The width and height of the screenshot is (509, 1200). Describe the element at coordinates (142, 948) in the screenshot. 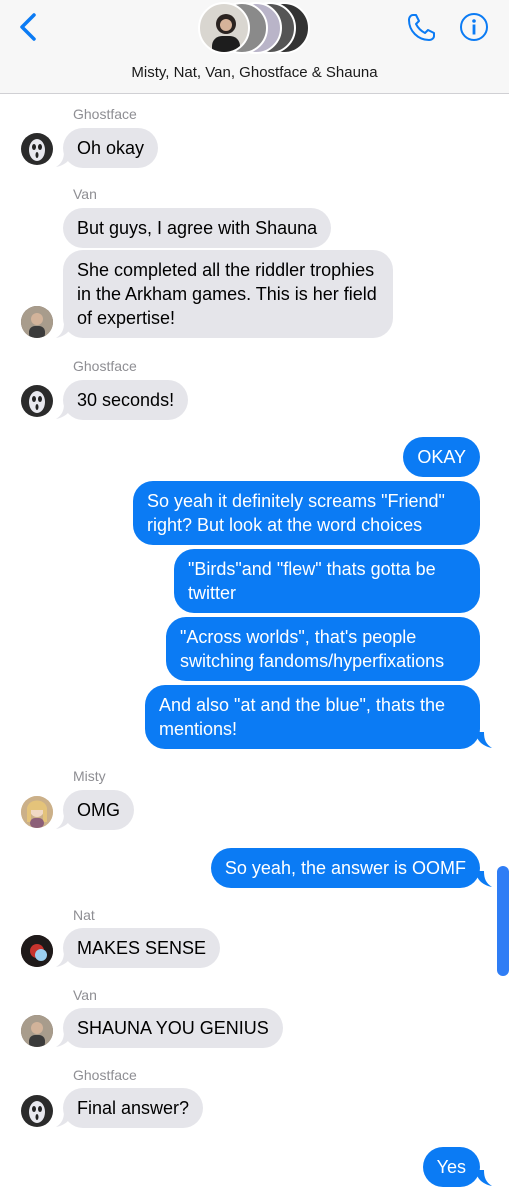

I see `message-bubble: MAKES SENSE` at that location.